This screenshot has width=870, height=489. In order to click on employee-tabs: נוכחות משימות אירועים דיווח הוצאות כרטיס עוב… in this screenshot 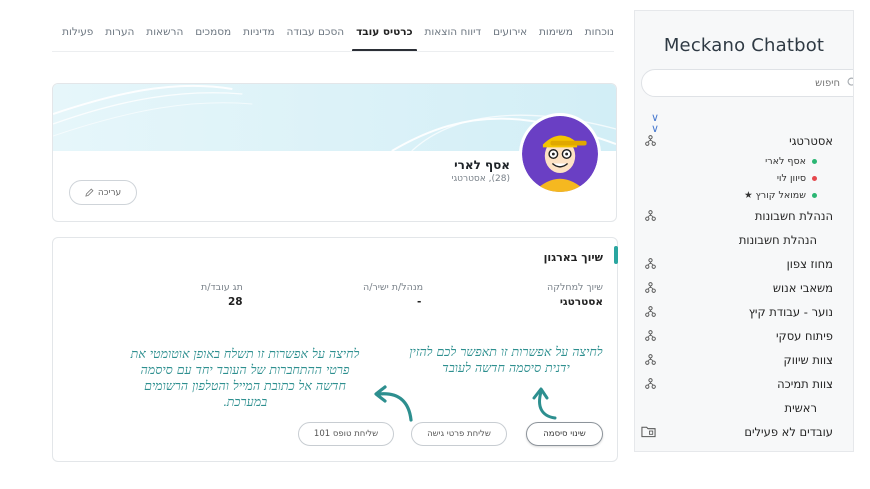, I will do `click(338, 35)`.